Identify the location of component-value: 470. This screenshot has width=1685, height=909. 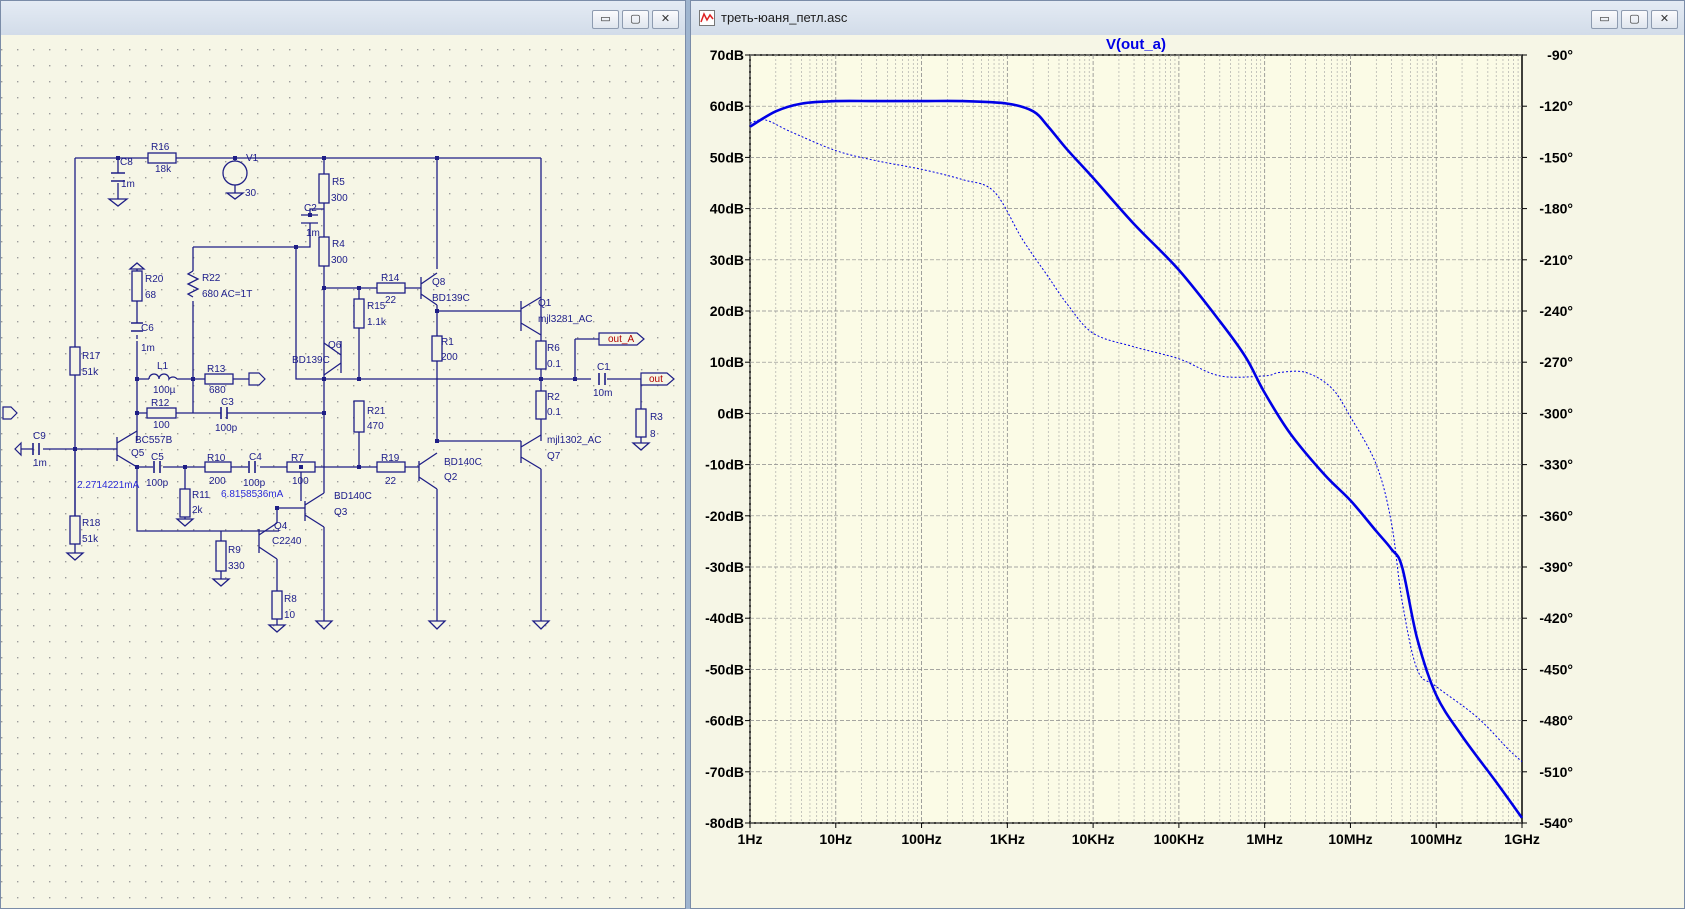
(375, 426).